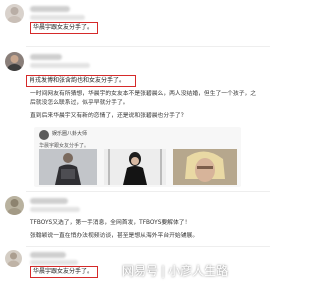 The width and height of the screenshot is (320, 300). I want to click on highlighted-comment-4: 华晨宇跟女友分手了。, so click(64, 272).